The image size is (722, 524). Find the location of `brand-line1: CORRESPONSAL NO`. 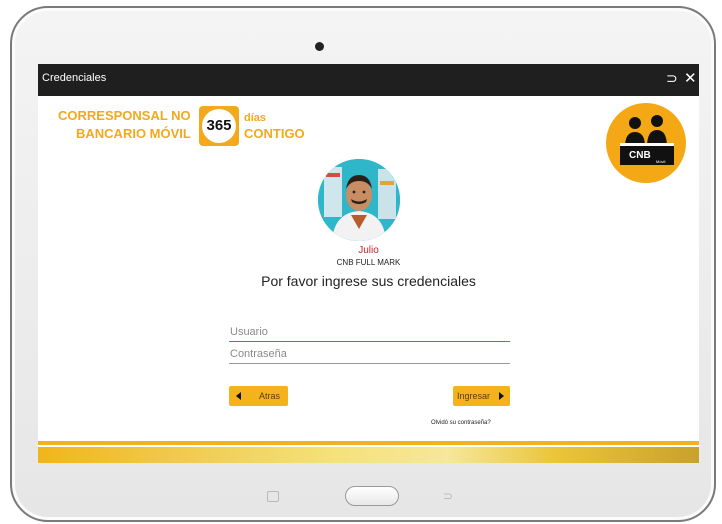

brand-line1: CORRESPONSAL NO is located at coordinates (124, 115).